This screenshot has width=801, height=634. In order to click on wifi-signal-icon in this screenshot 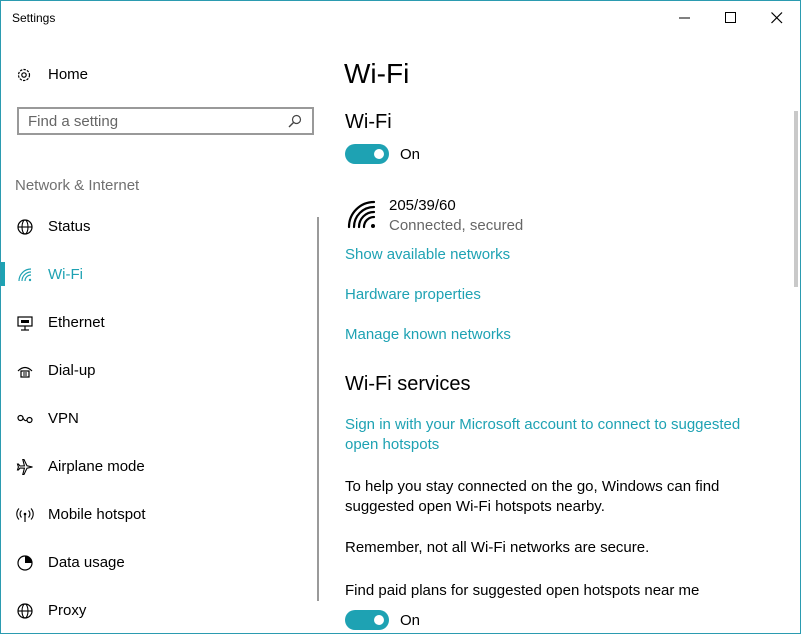, I will do `click(361, 214)`.